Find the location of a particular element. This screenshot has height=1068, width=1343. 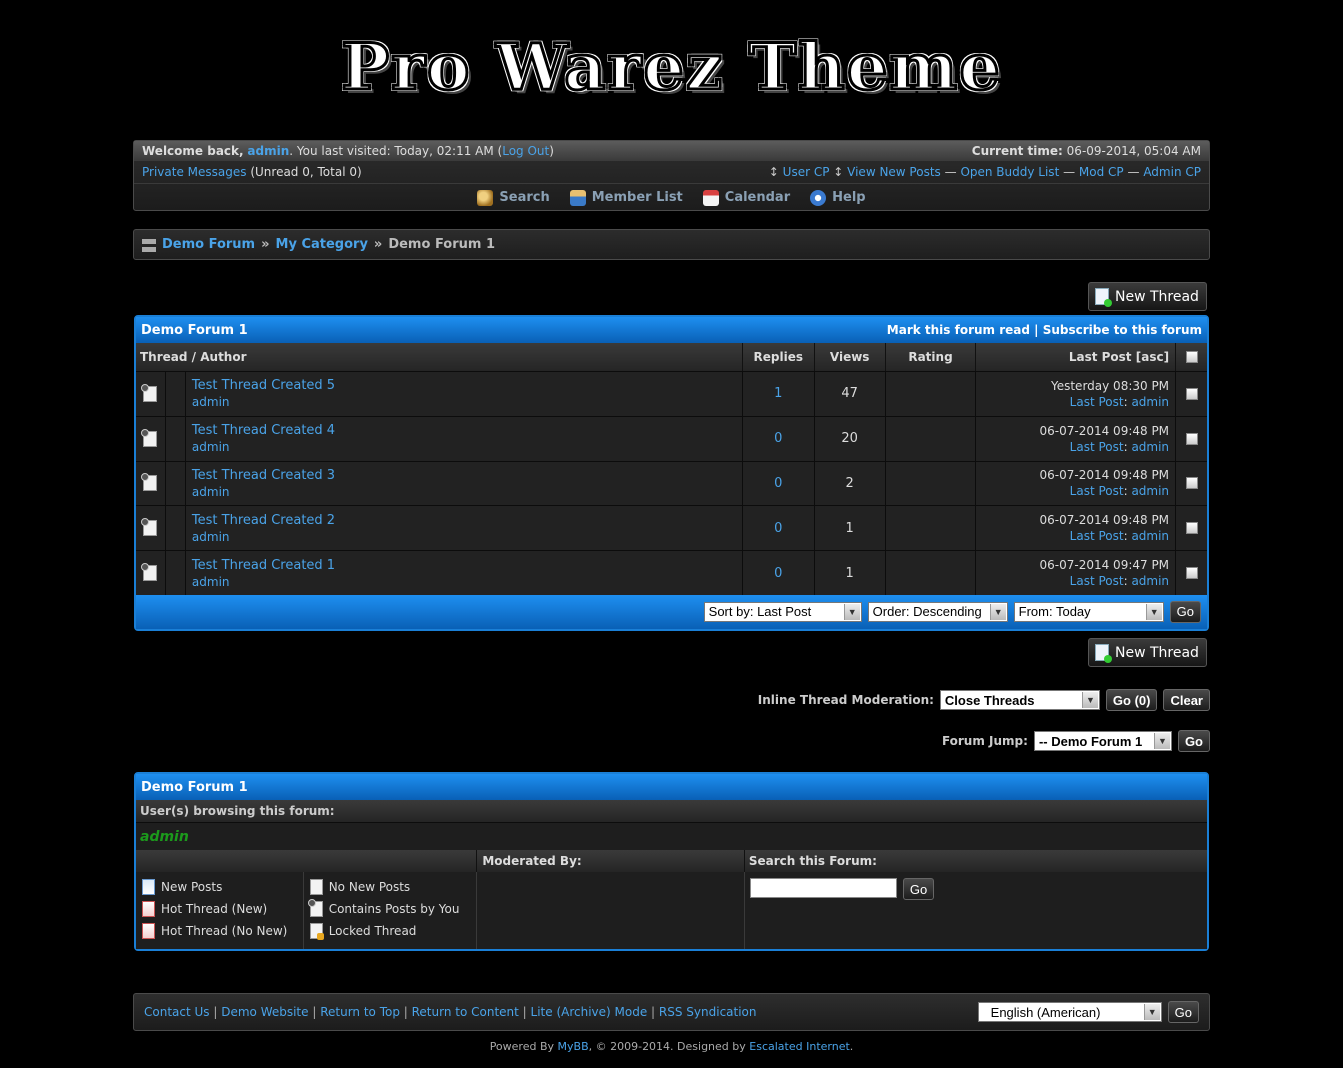

sort-by-select: Sort by: Last Post ▼ is located at coordinates (782, 611).